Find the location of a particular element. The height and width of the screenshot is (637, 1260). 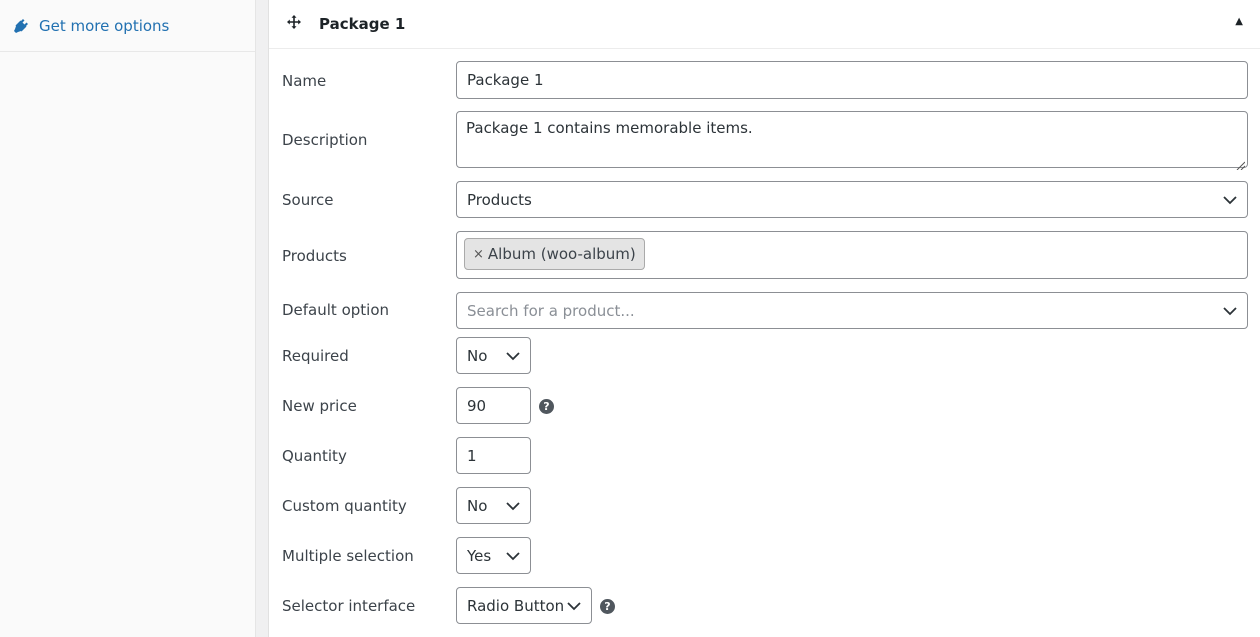

row-multiple-selection: Multiple selection Yes is located at coordinates (764, 555).